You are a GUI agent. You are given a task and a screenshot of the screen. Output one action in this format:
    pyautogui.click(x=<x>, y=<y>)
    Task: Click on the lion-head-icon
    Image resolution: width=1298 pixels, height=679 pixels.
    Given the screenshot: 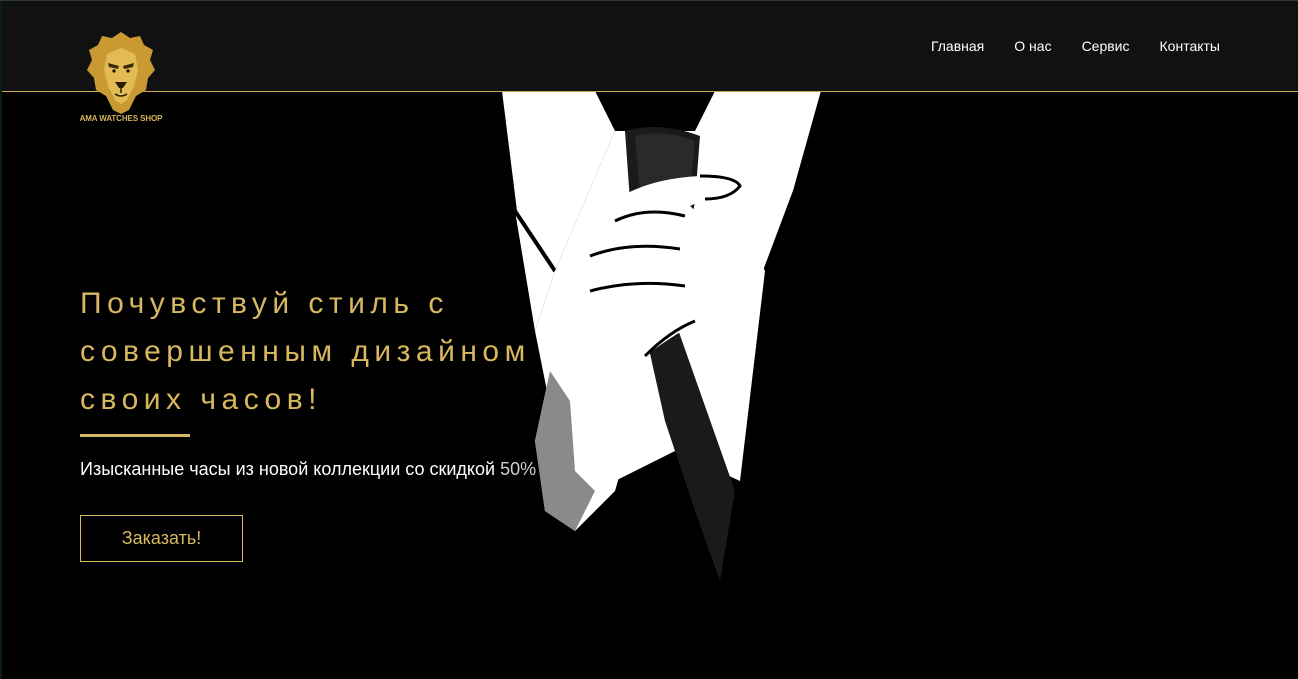 What is the action you would take?
    pyautogui.click(x=121, y=73)
    